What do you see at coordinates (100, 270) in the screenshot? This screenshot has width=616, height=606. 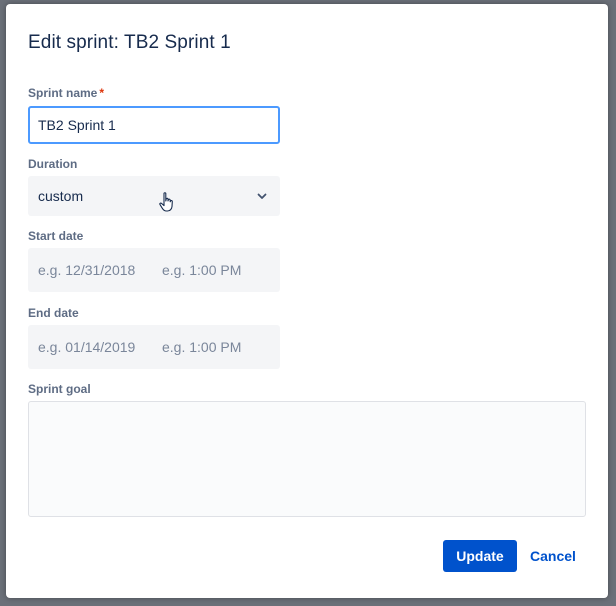 I see `start-date-input: e.g. 12/31/2018` at bounding box center [100, 270].